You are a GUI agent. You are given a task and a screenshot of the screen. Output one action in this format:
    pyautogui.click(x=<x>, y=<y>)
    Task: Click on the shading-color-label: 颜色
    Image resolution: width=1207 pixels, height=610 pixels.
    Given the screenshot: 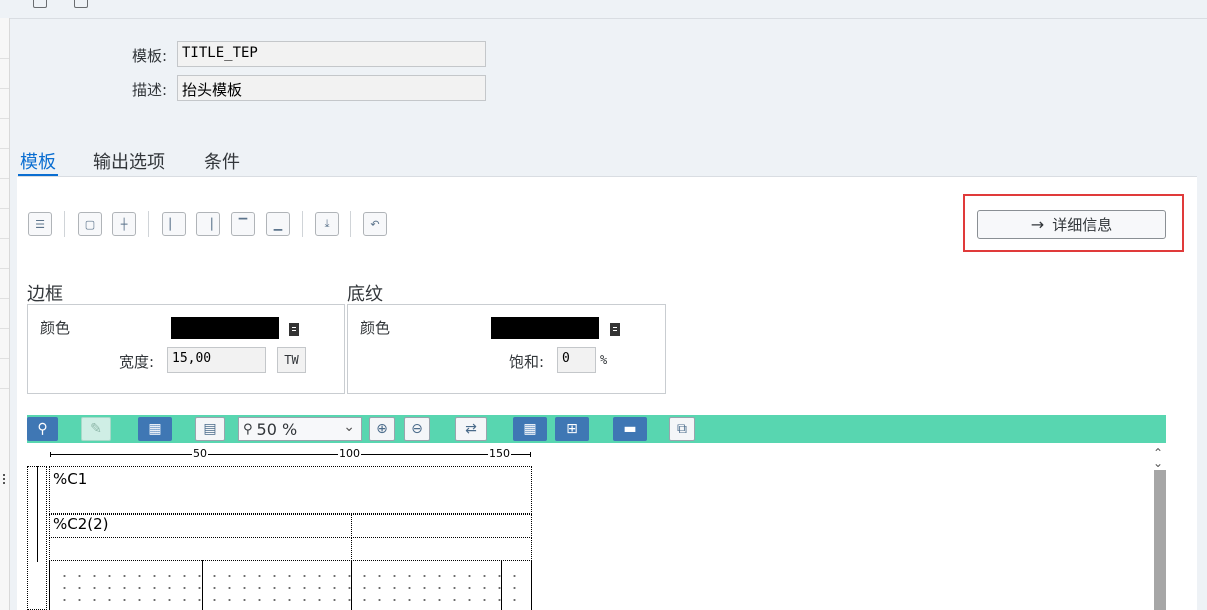 What is the action you would take?
    pyautogui.click(x=375, y=328)
    